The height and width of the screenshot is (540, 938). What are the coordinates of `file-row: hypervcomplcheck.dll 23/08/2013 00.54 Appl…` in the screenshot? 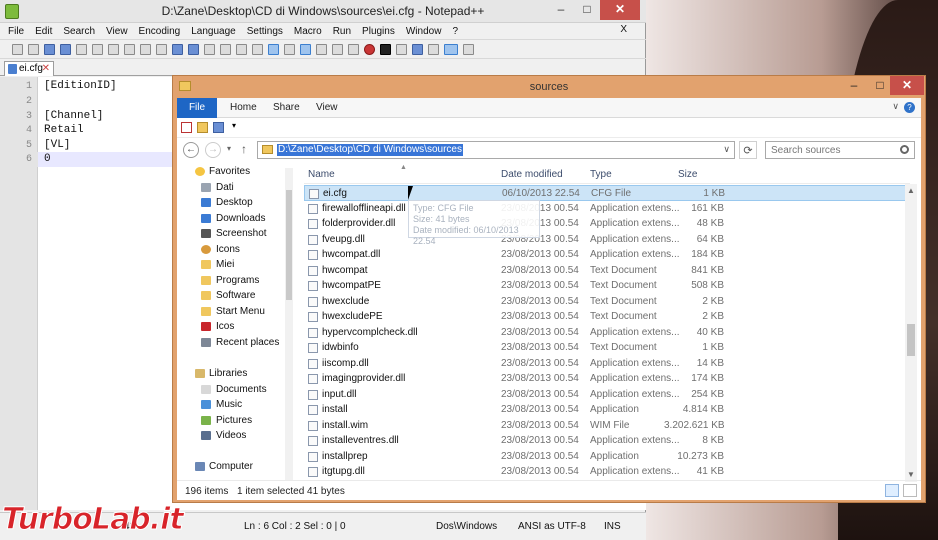 It's located at (606, 333).